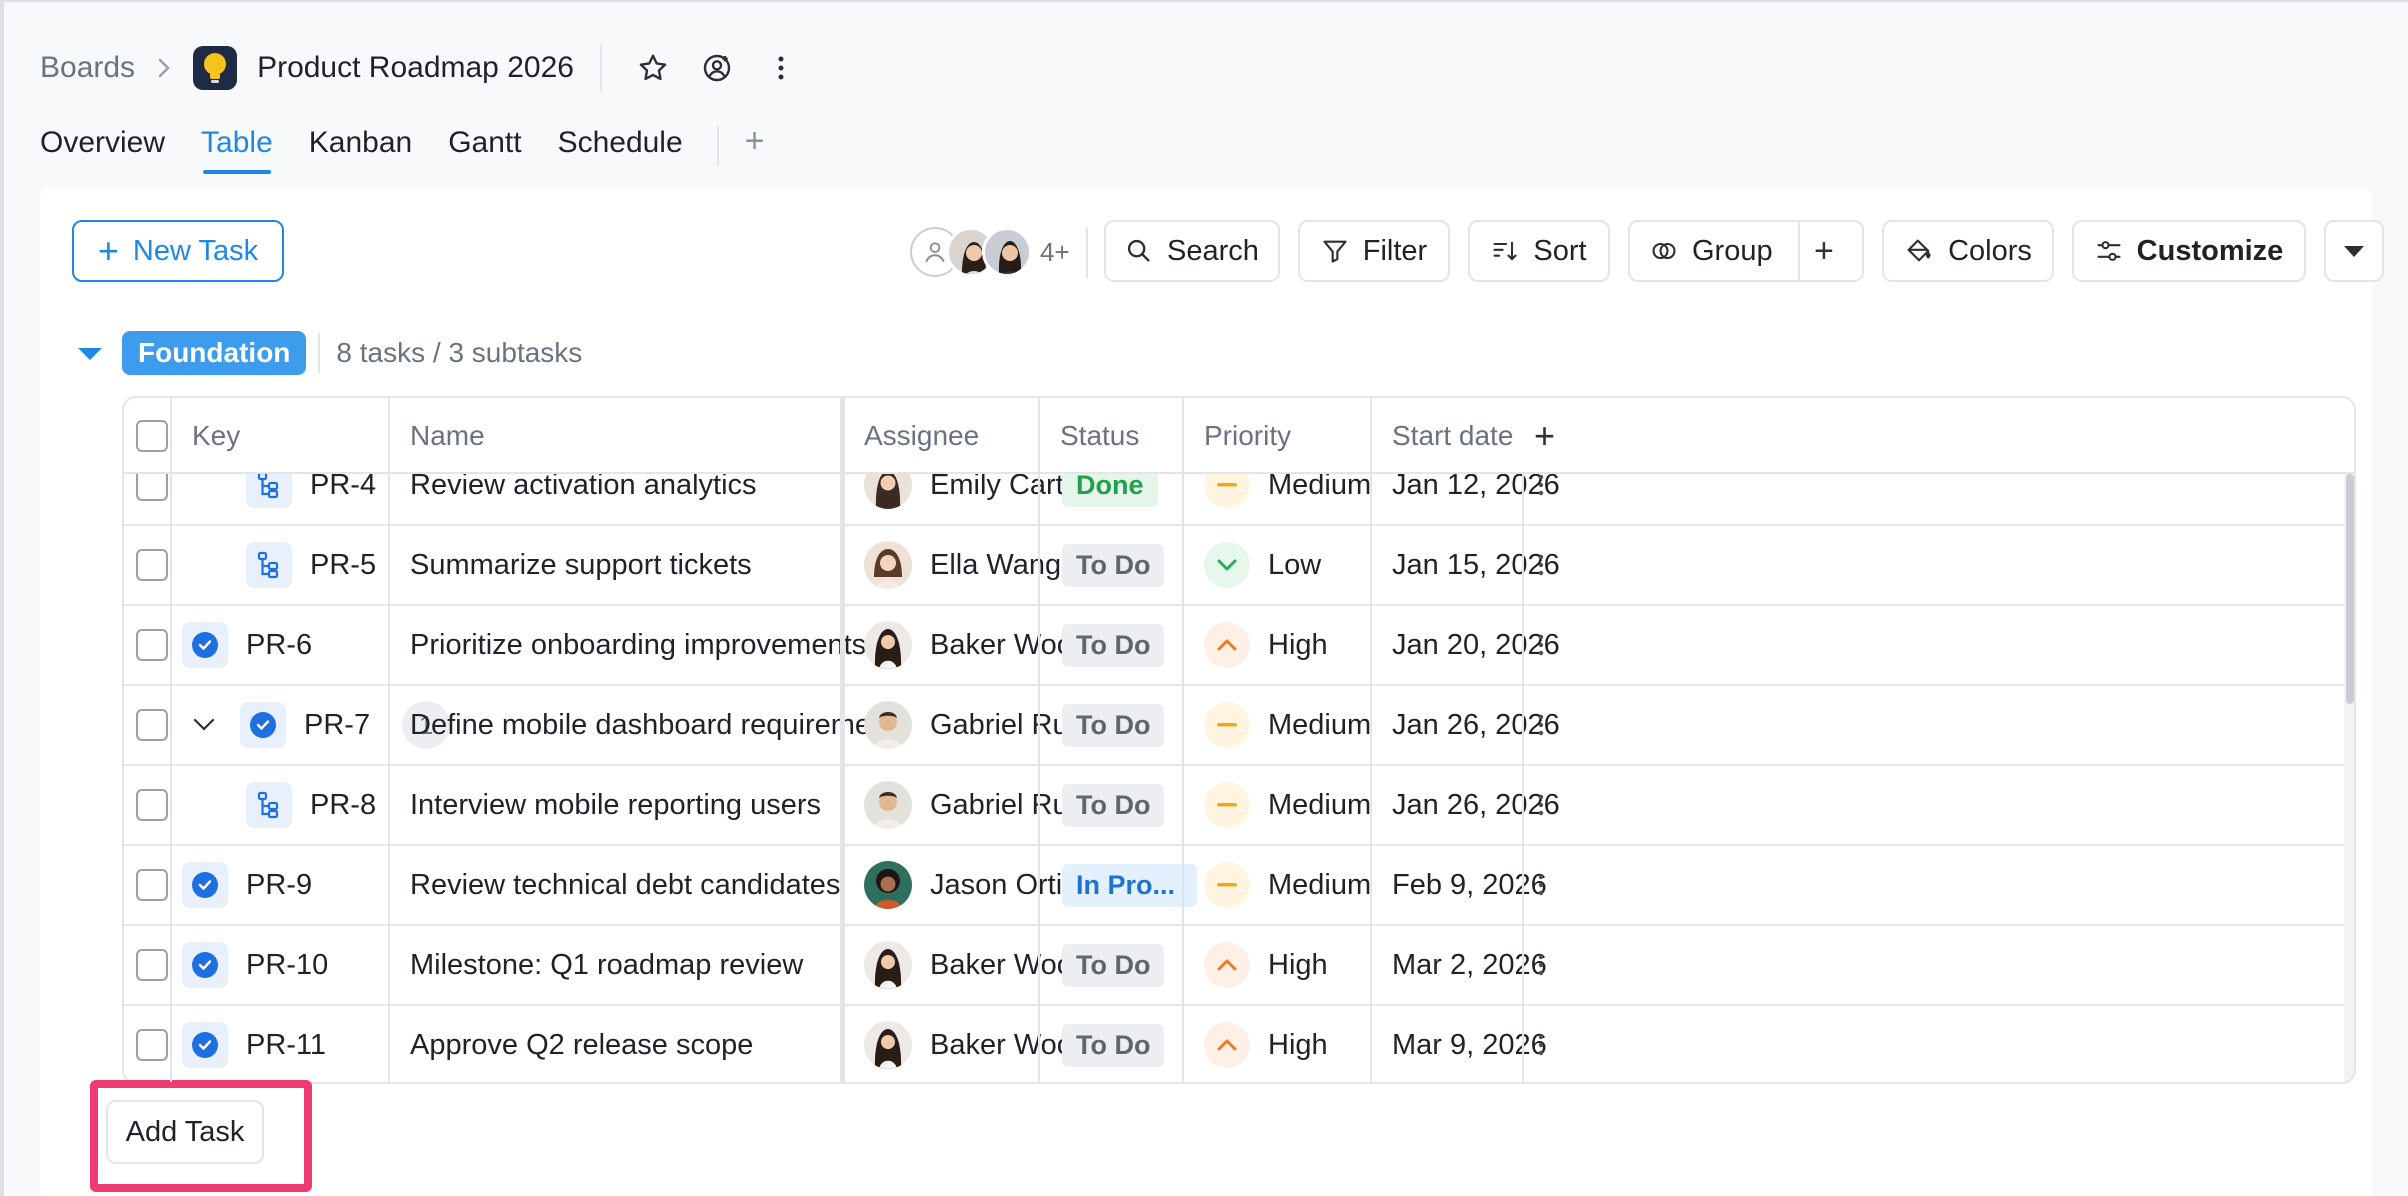  What do you see at coordinates (1192, 251) in the screenshot?
I see `search-button: Search` at bounding box center [1192, 251].